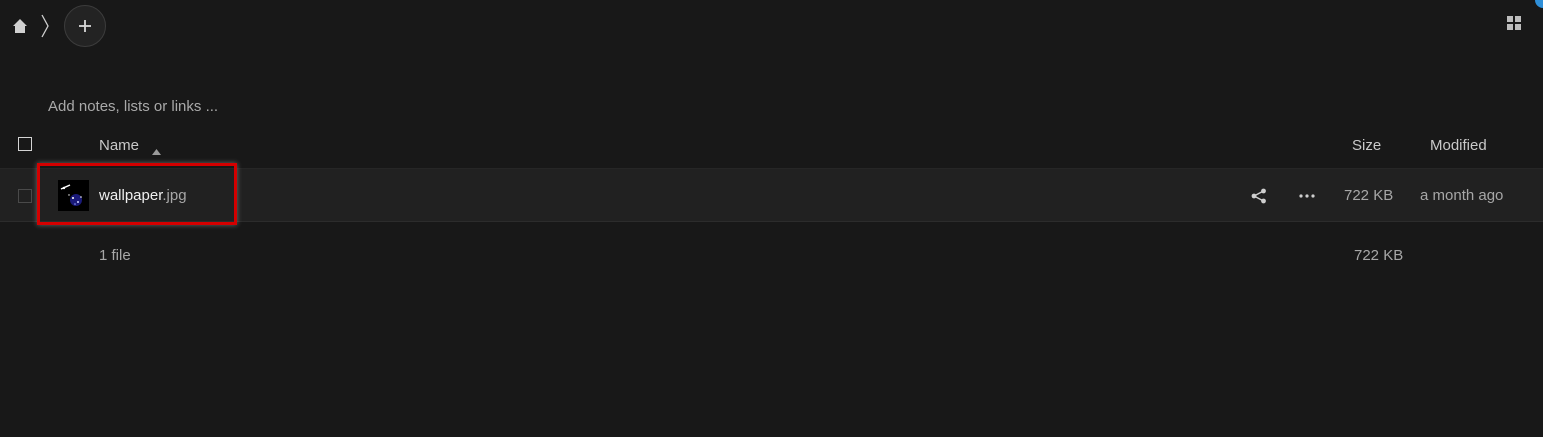 The width and height of the screenshot is (1543, 437). What do you see at coordinates (1369, 195) in the screenshot?
I see `file-size: 722 KB` at bounding box center [1369, 195].